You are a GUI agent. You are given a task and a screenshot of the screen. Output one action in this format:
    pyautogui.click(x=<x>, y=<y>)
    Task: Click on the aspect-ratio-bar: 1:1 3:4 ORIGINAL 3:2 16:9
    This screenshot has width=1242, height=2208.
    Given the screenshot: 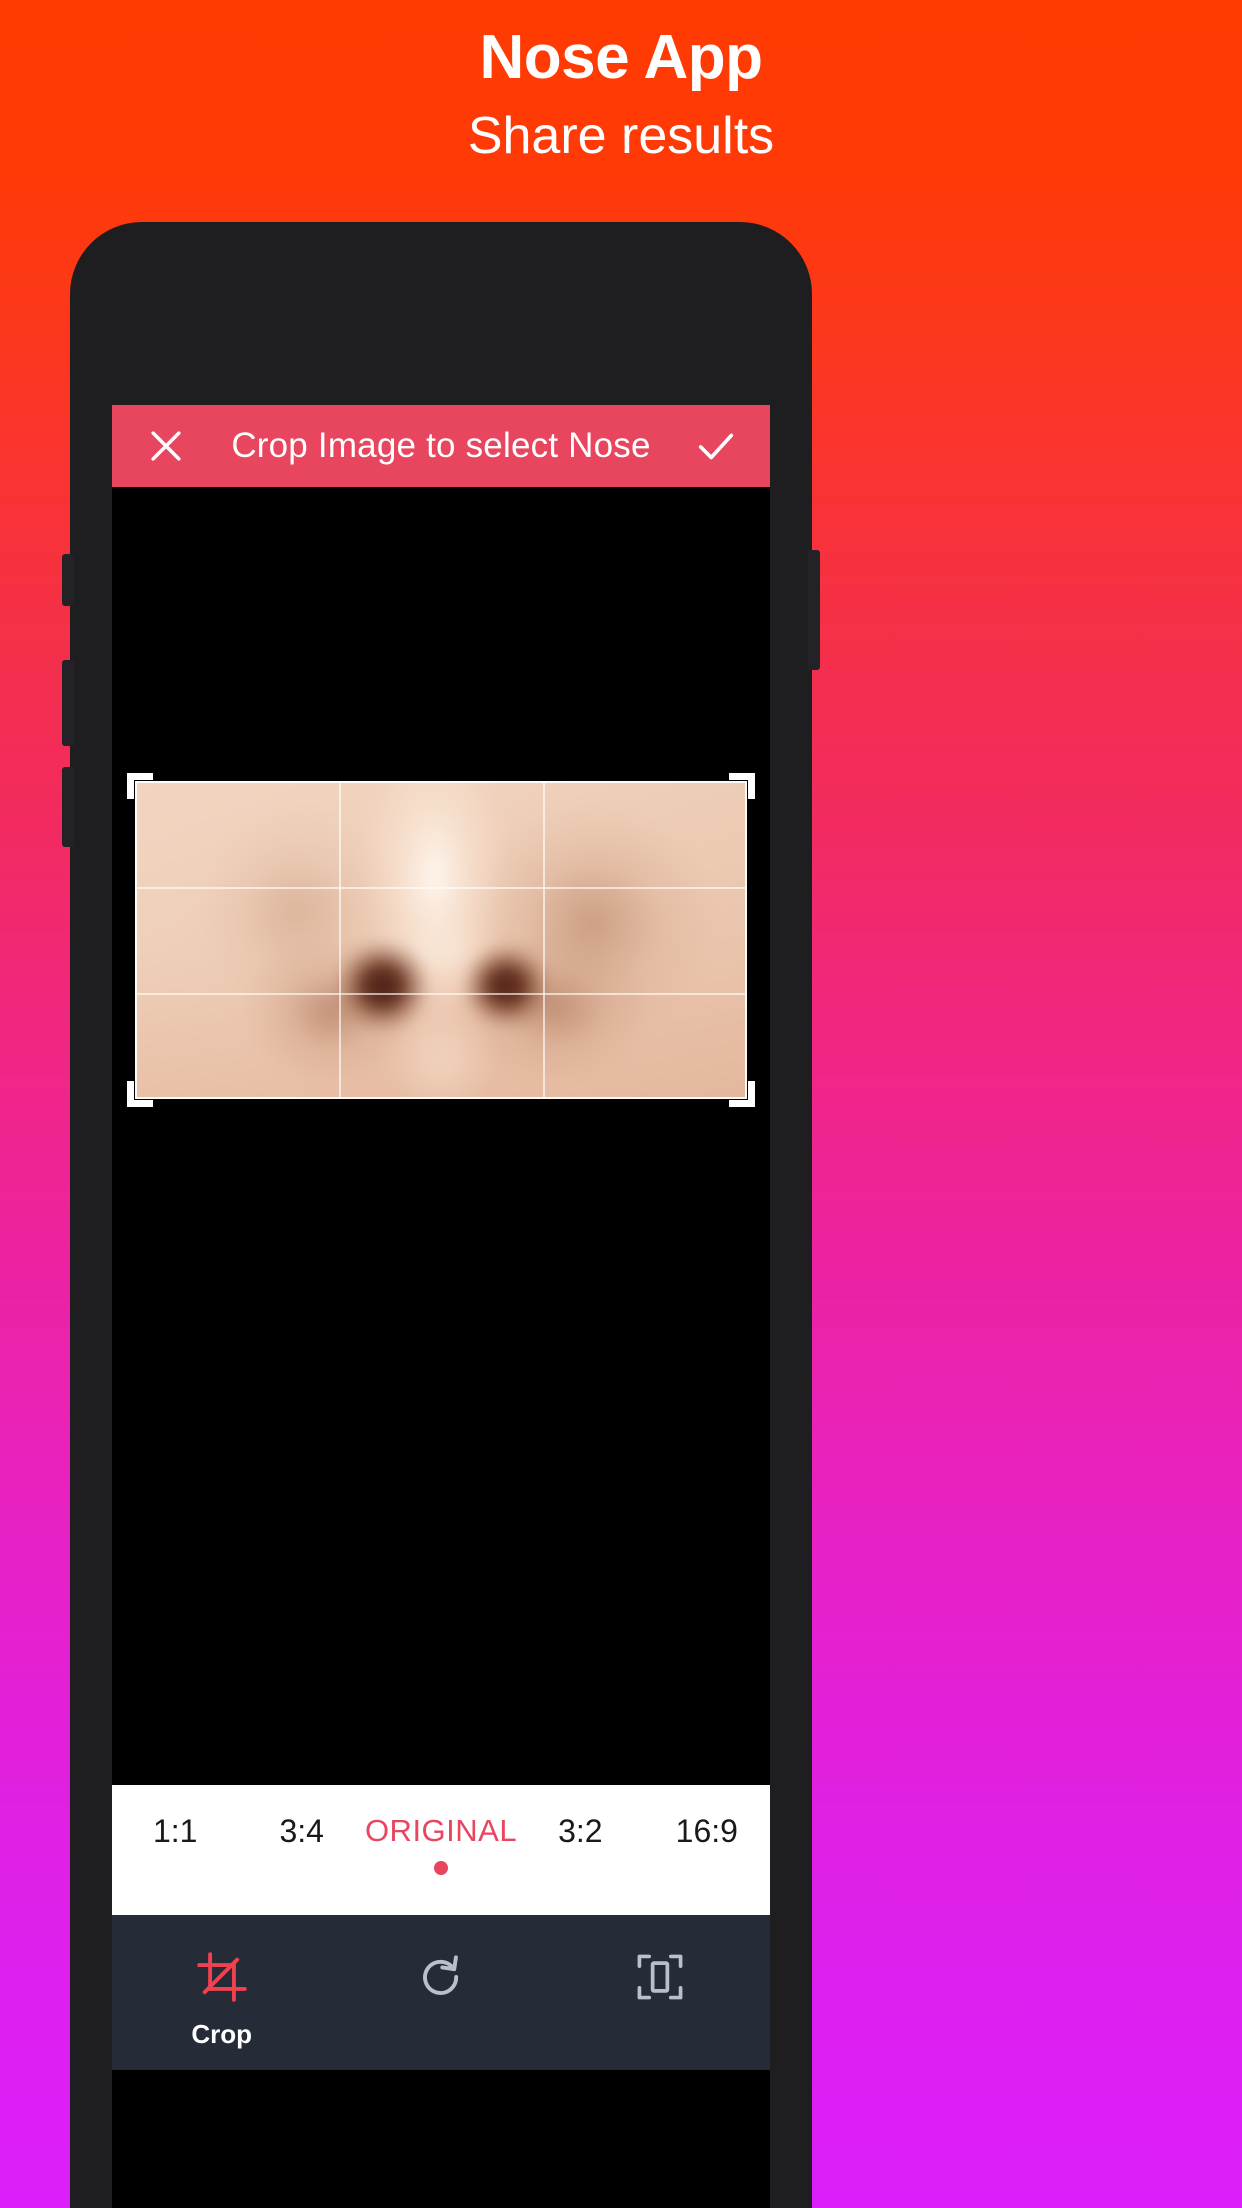 What is the action you would take?
    pyautogui.click(x=441, y=1830)
    